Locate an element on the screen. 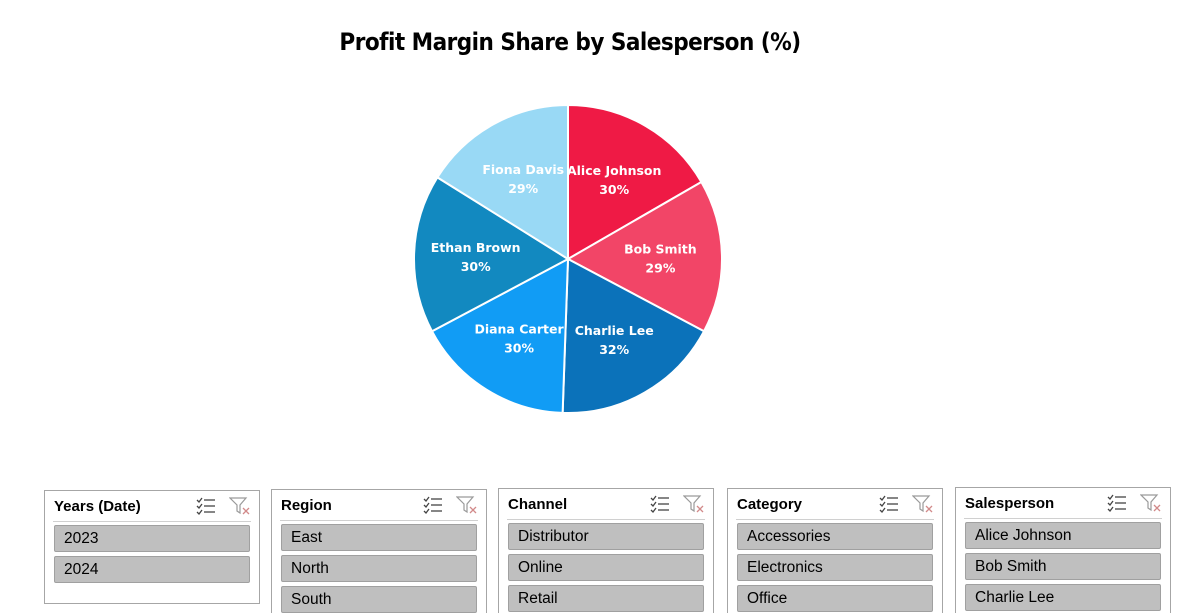 This screenshot has width=1199, height=613. slice-name-label: Bob Smith is located at coordinates (660, 248).